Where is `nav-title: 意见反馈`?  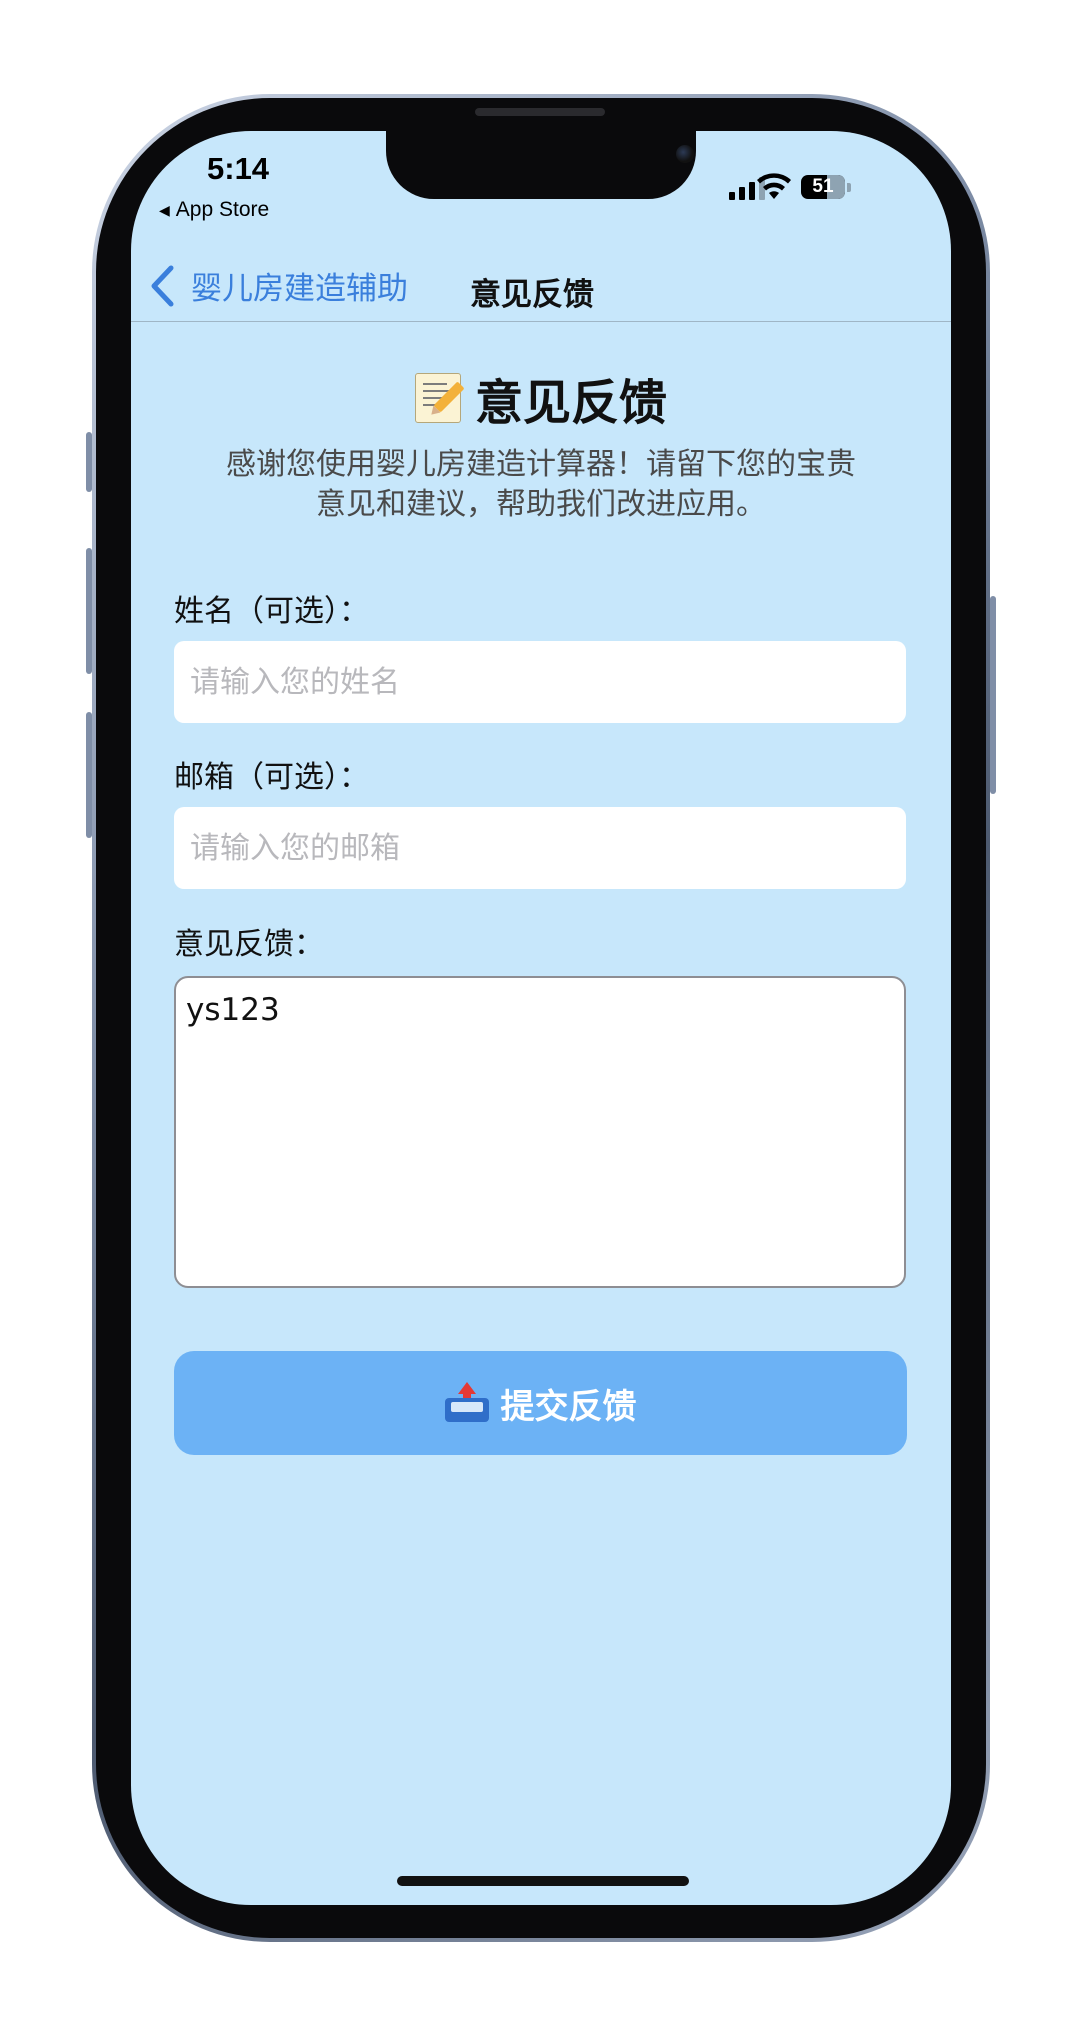 nav-title: 意见反馈 is located at coordinates (532, 295).